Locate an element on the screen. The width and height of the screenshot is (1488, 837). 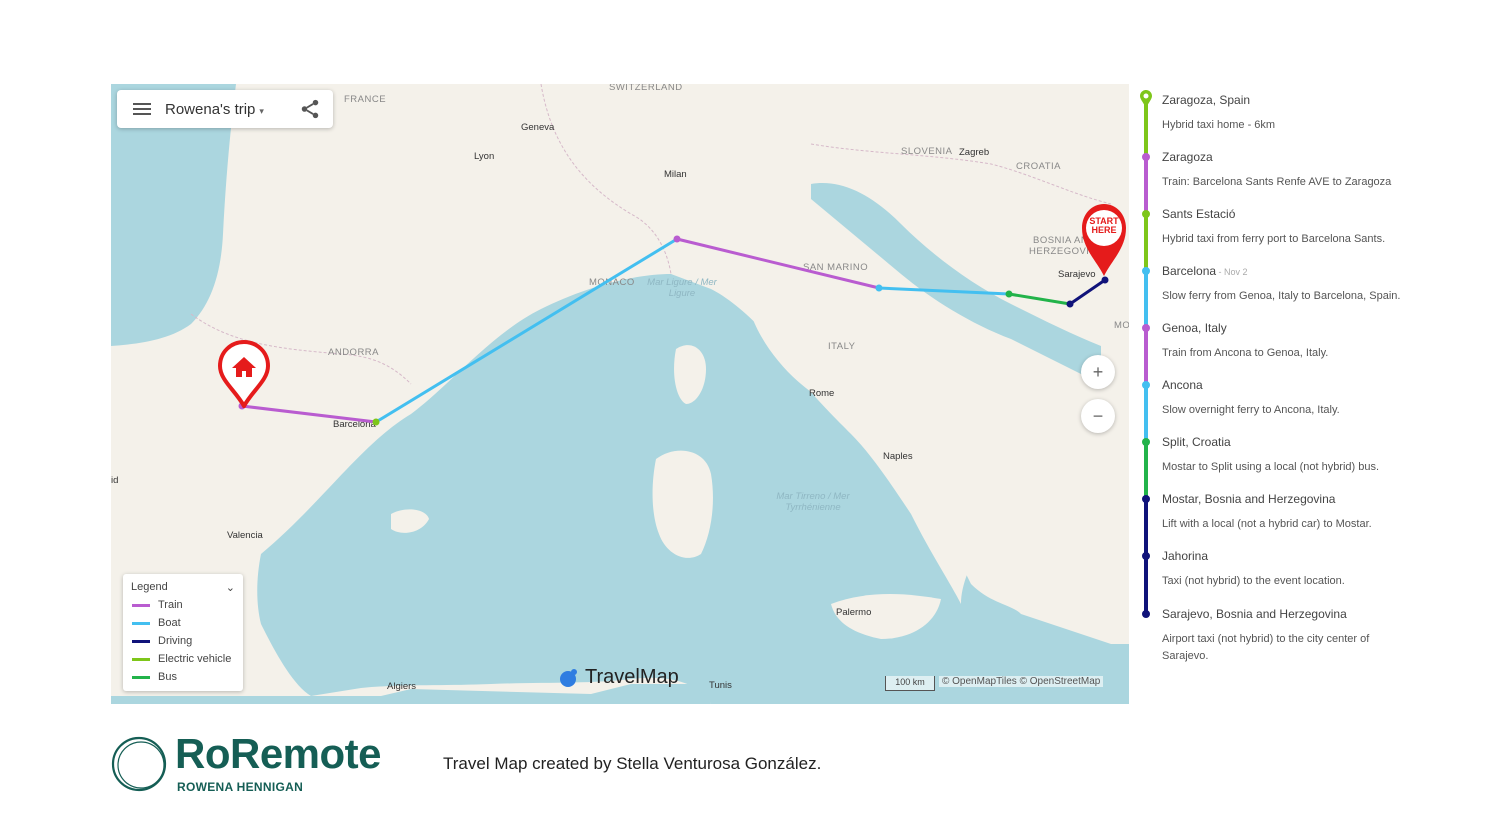
zoom-out-button: − is located at coordinates (1098, 416).